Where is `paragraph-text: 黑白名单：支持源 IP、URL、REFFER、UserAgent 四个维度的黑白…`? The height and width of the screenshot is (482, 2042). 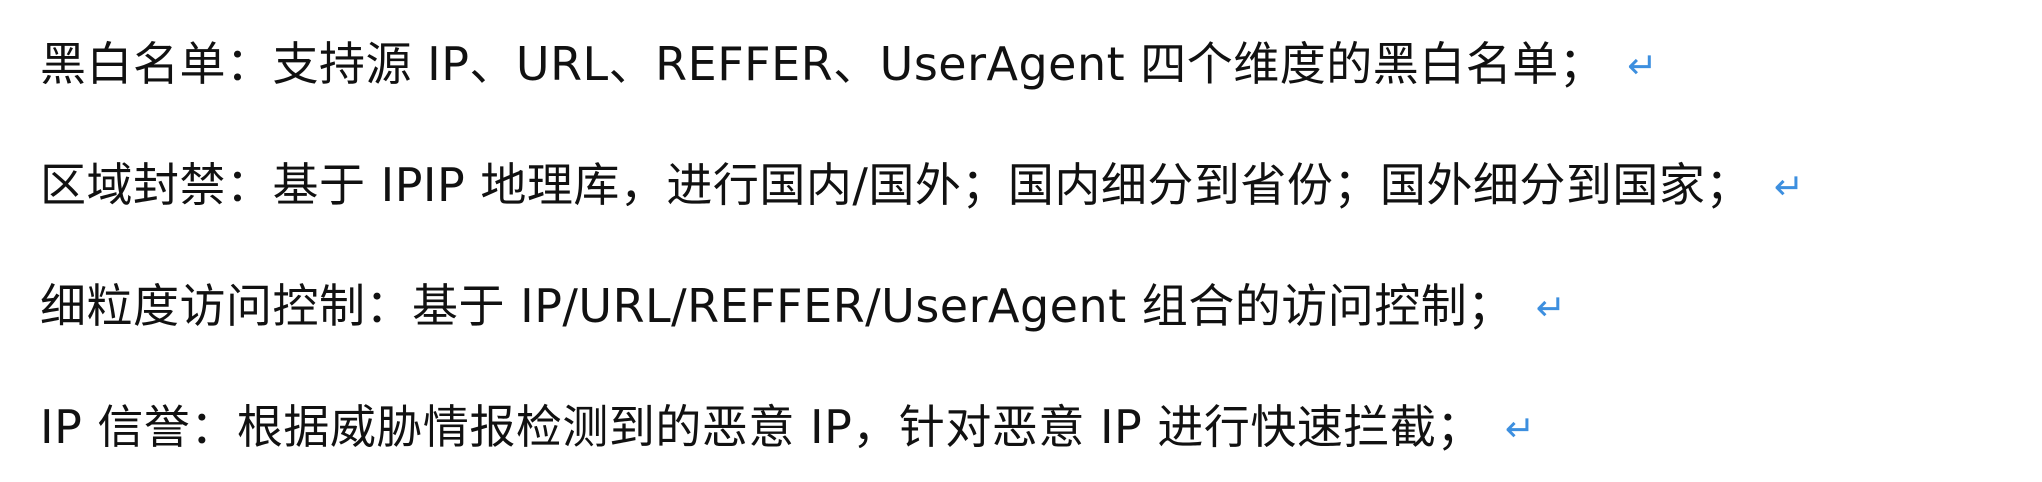
paragraph-text: 黑白名单：支持源 IP、URL、REFFER、UserAgent 四个维度的黑白… is located at coordinates (823, 64).